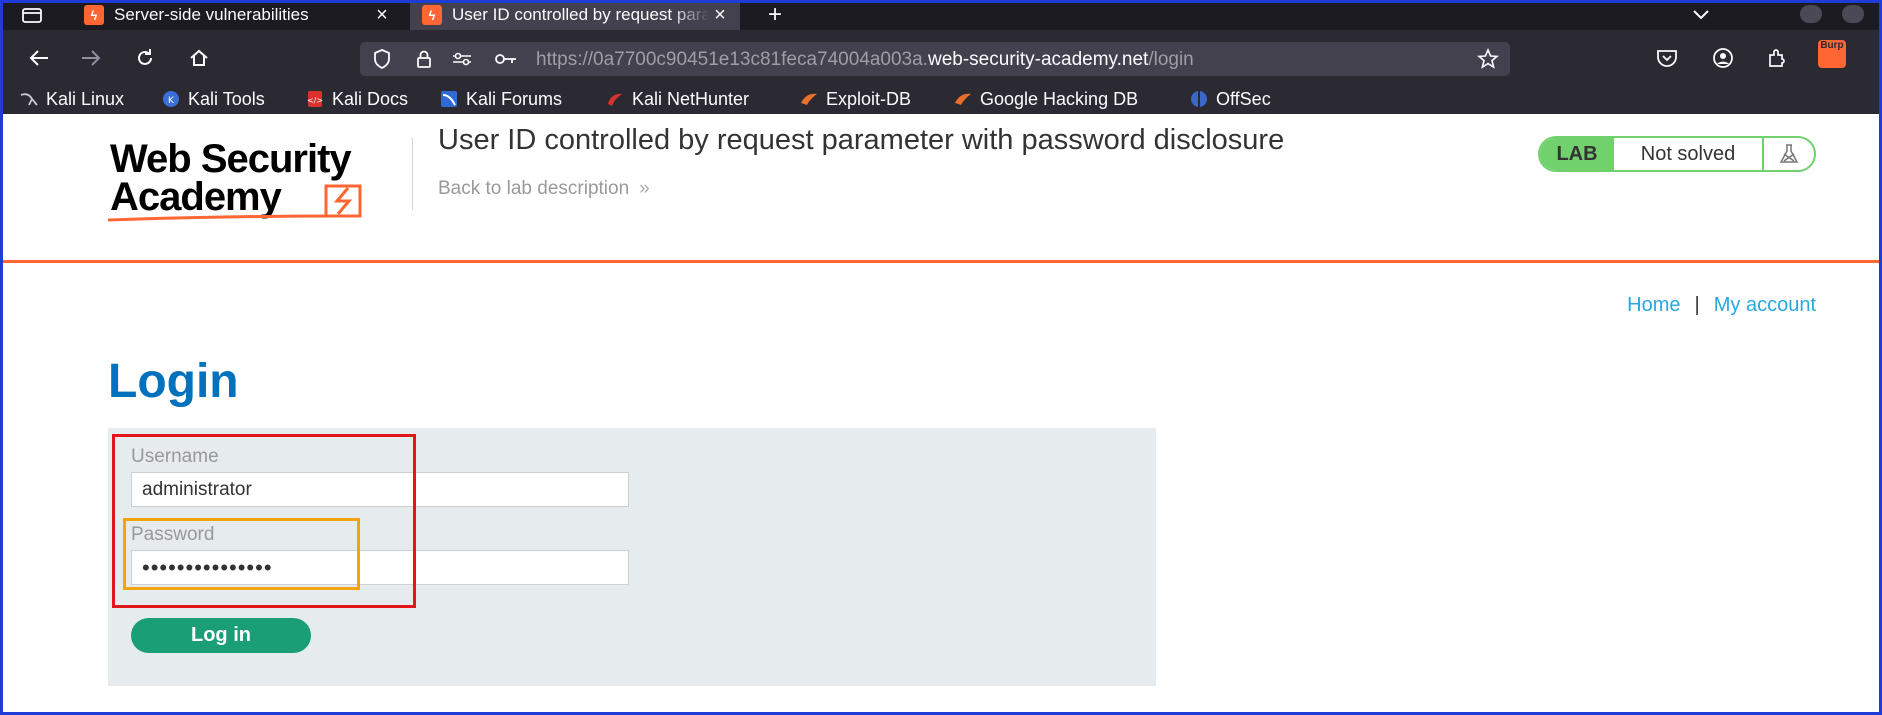 This screenshot has width=1882, height=715. Describe the element at coordinates (173, 381) in the screenshot. I see `page-title: Login` at that location.